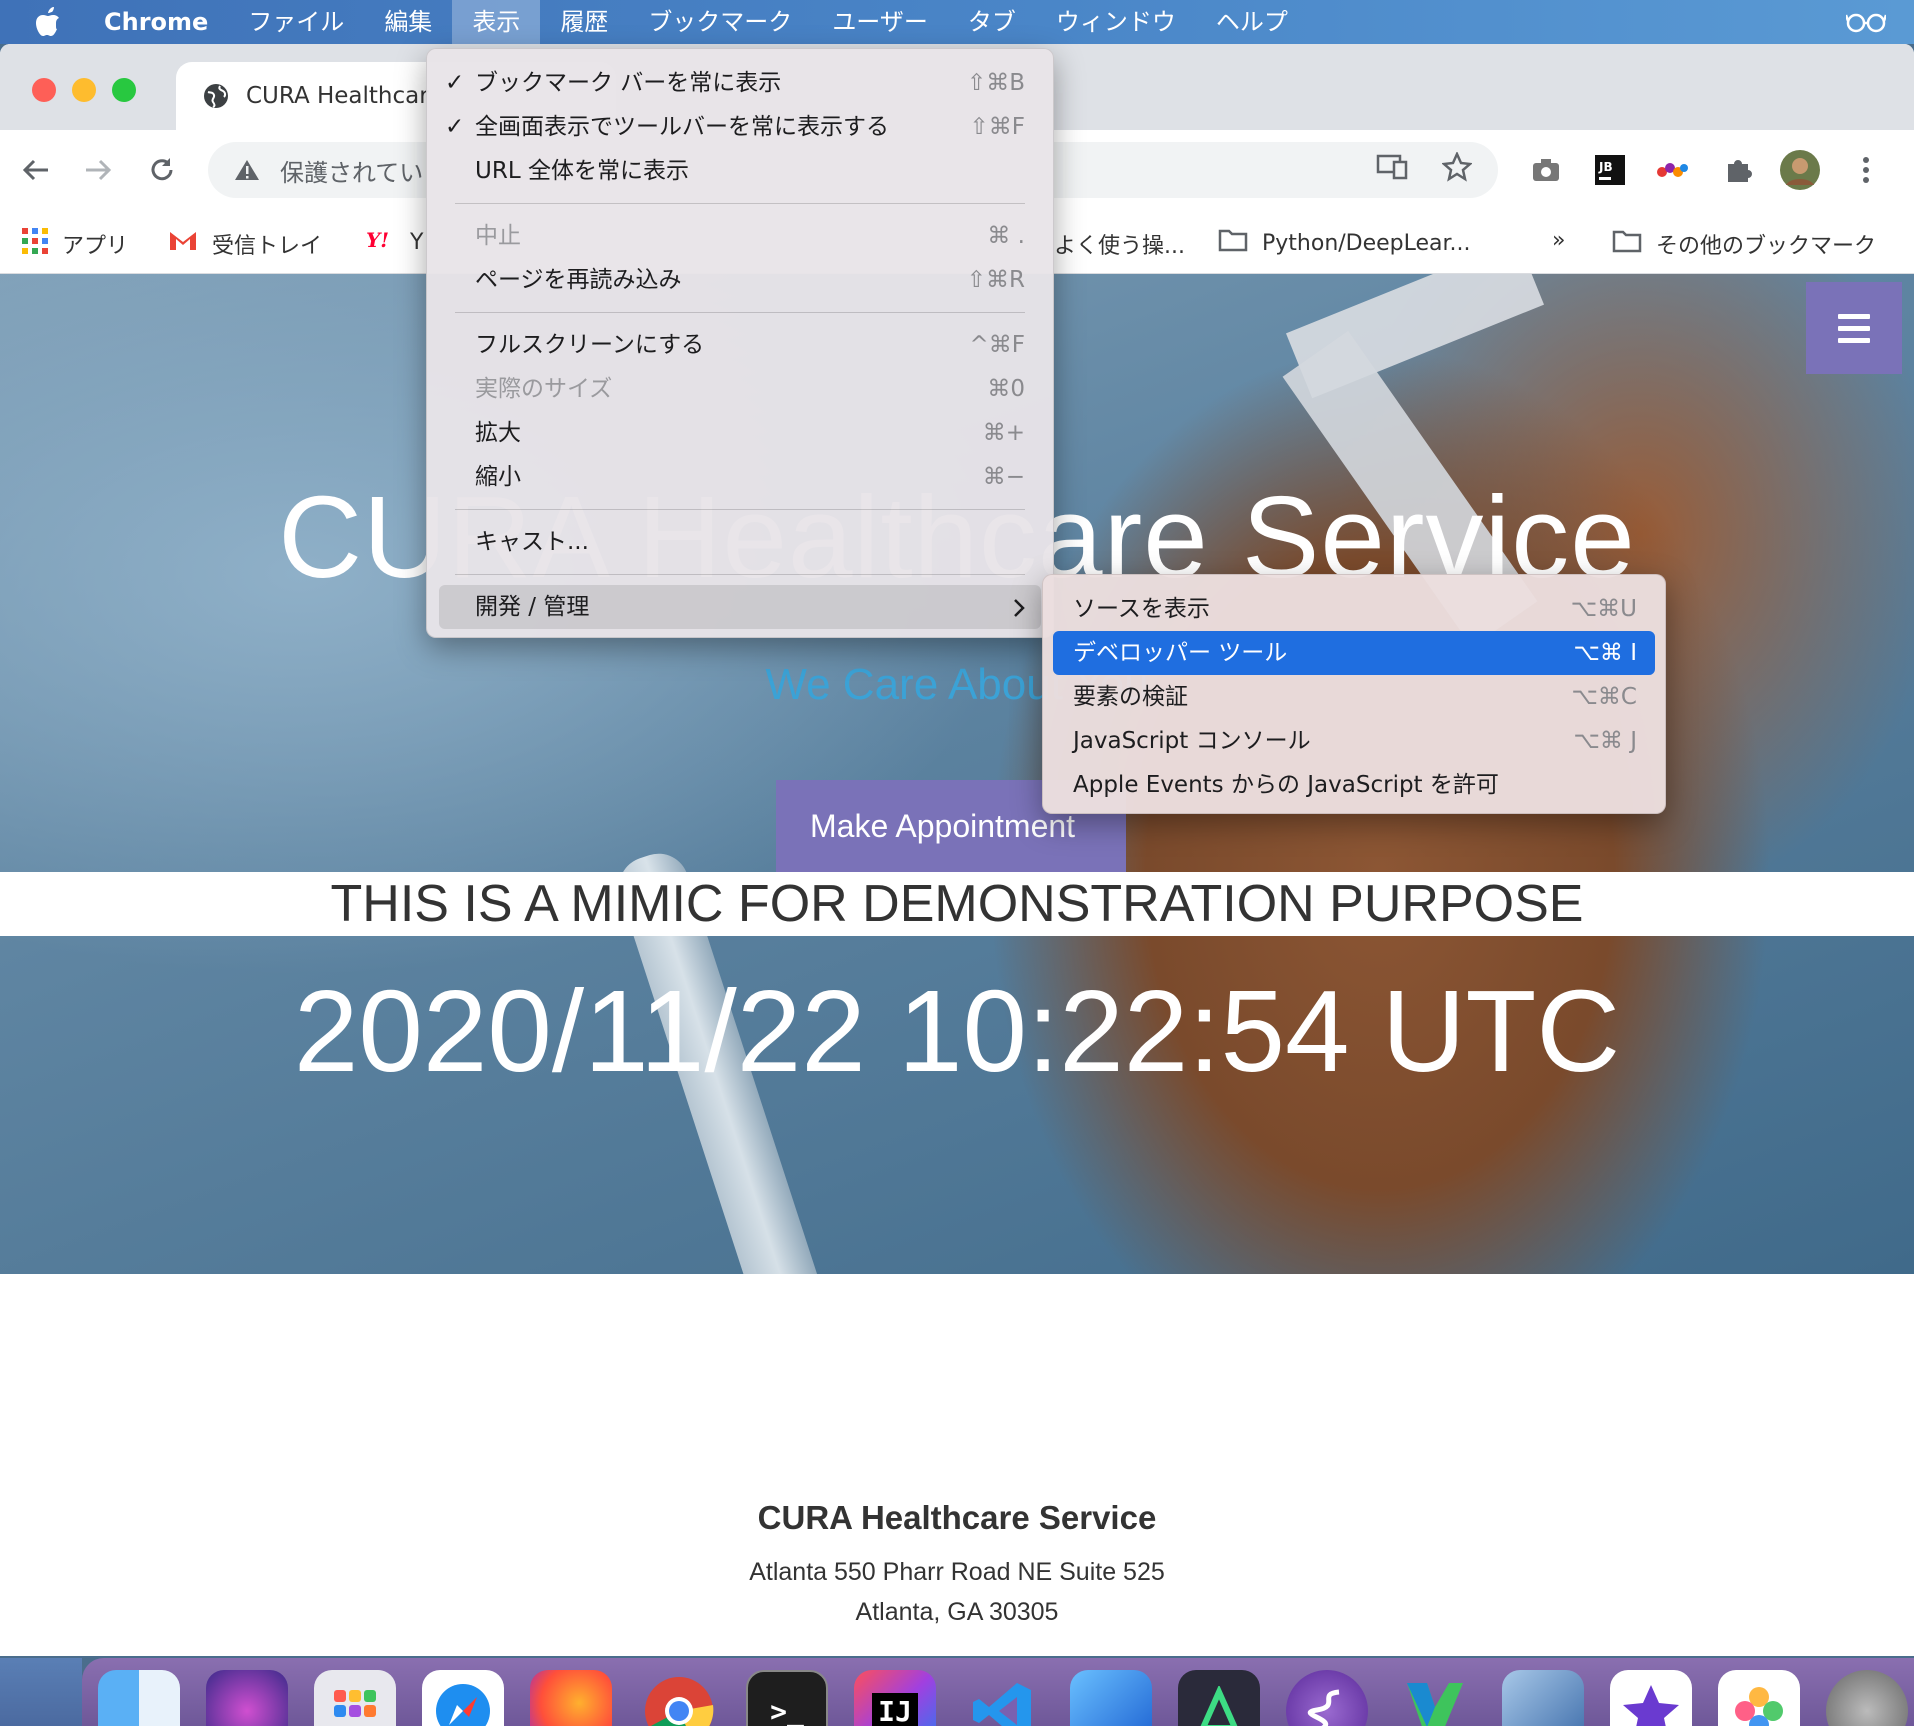 The width and height of the screenshot is (1914, 1726). Describe the element at coordinates (1019, 607) in the screenshot. I see `chevron-right-icon` at that location.